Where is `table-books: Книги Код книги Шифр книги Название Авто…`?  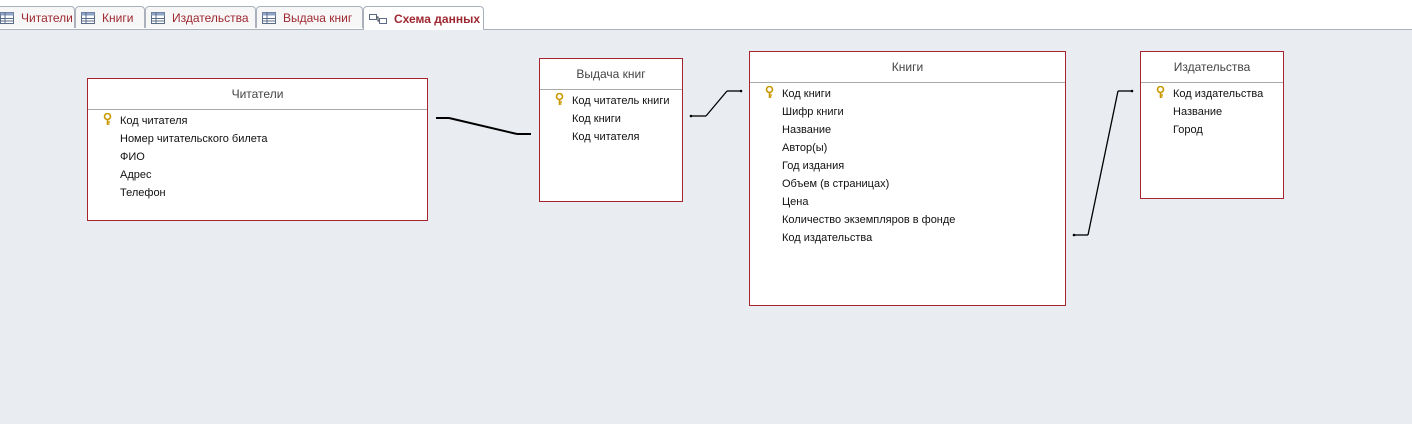 table-books: Книги Код книги Шифр книги Название Авто… is located at coordinates (907, 178).